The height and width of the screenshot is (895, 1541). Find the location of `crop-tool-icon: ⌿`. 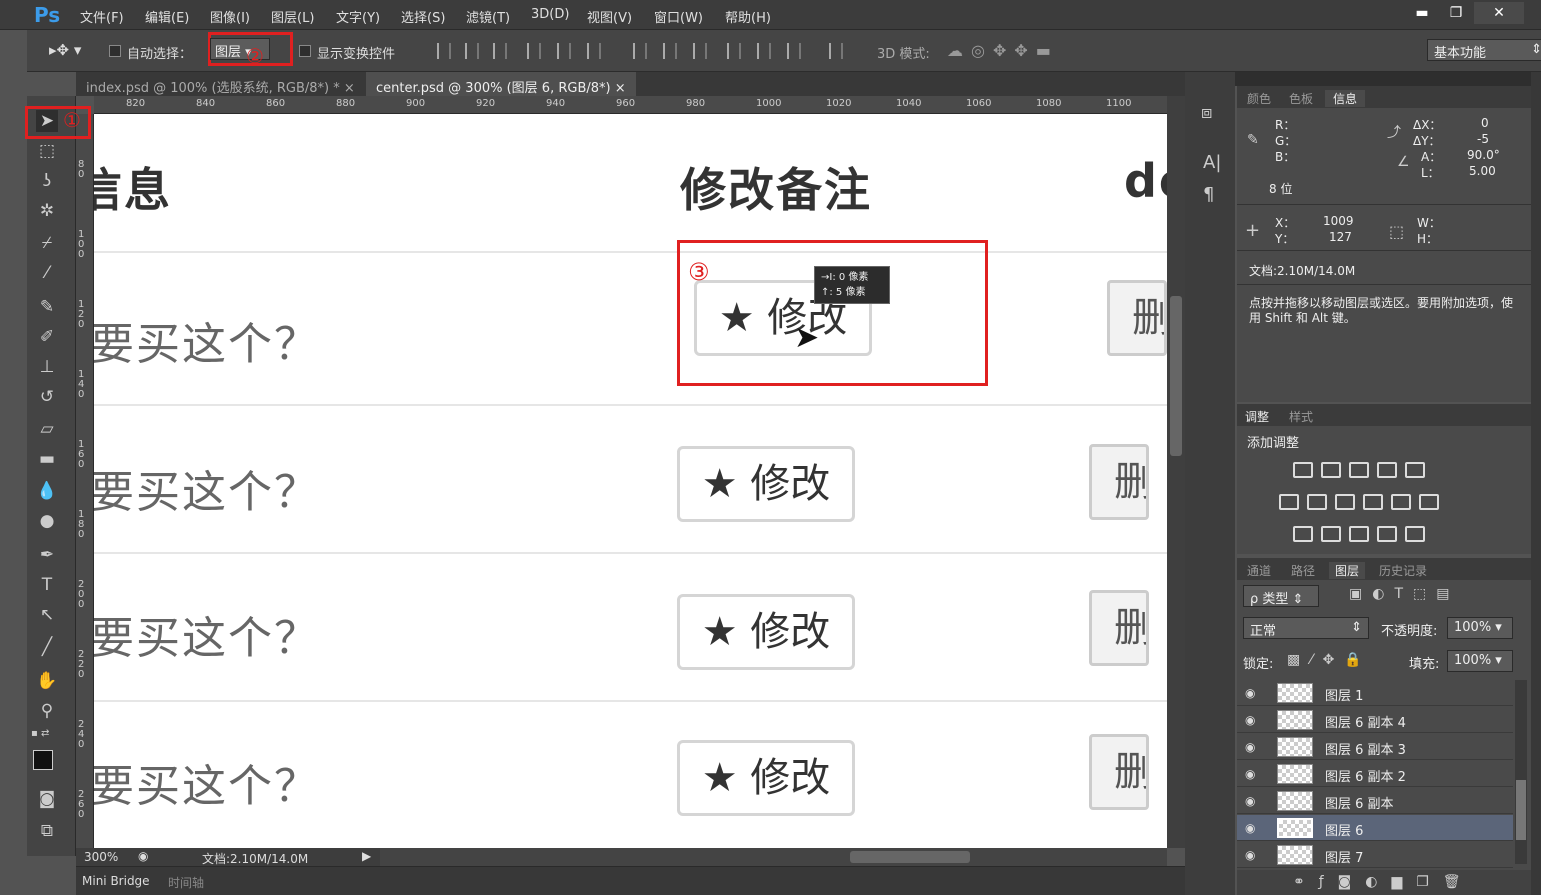

crop-tool-icon: ⌿ is located at coordinates (47, 243).